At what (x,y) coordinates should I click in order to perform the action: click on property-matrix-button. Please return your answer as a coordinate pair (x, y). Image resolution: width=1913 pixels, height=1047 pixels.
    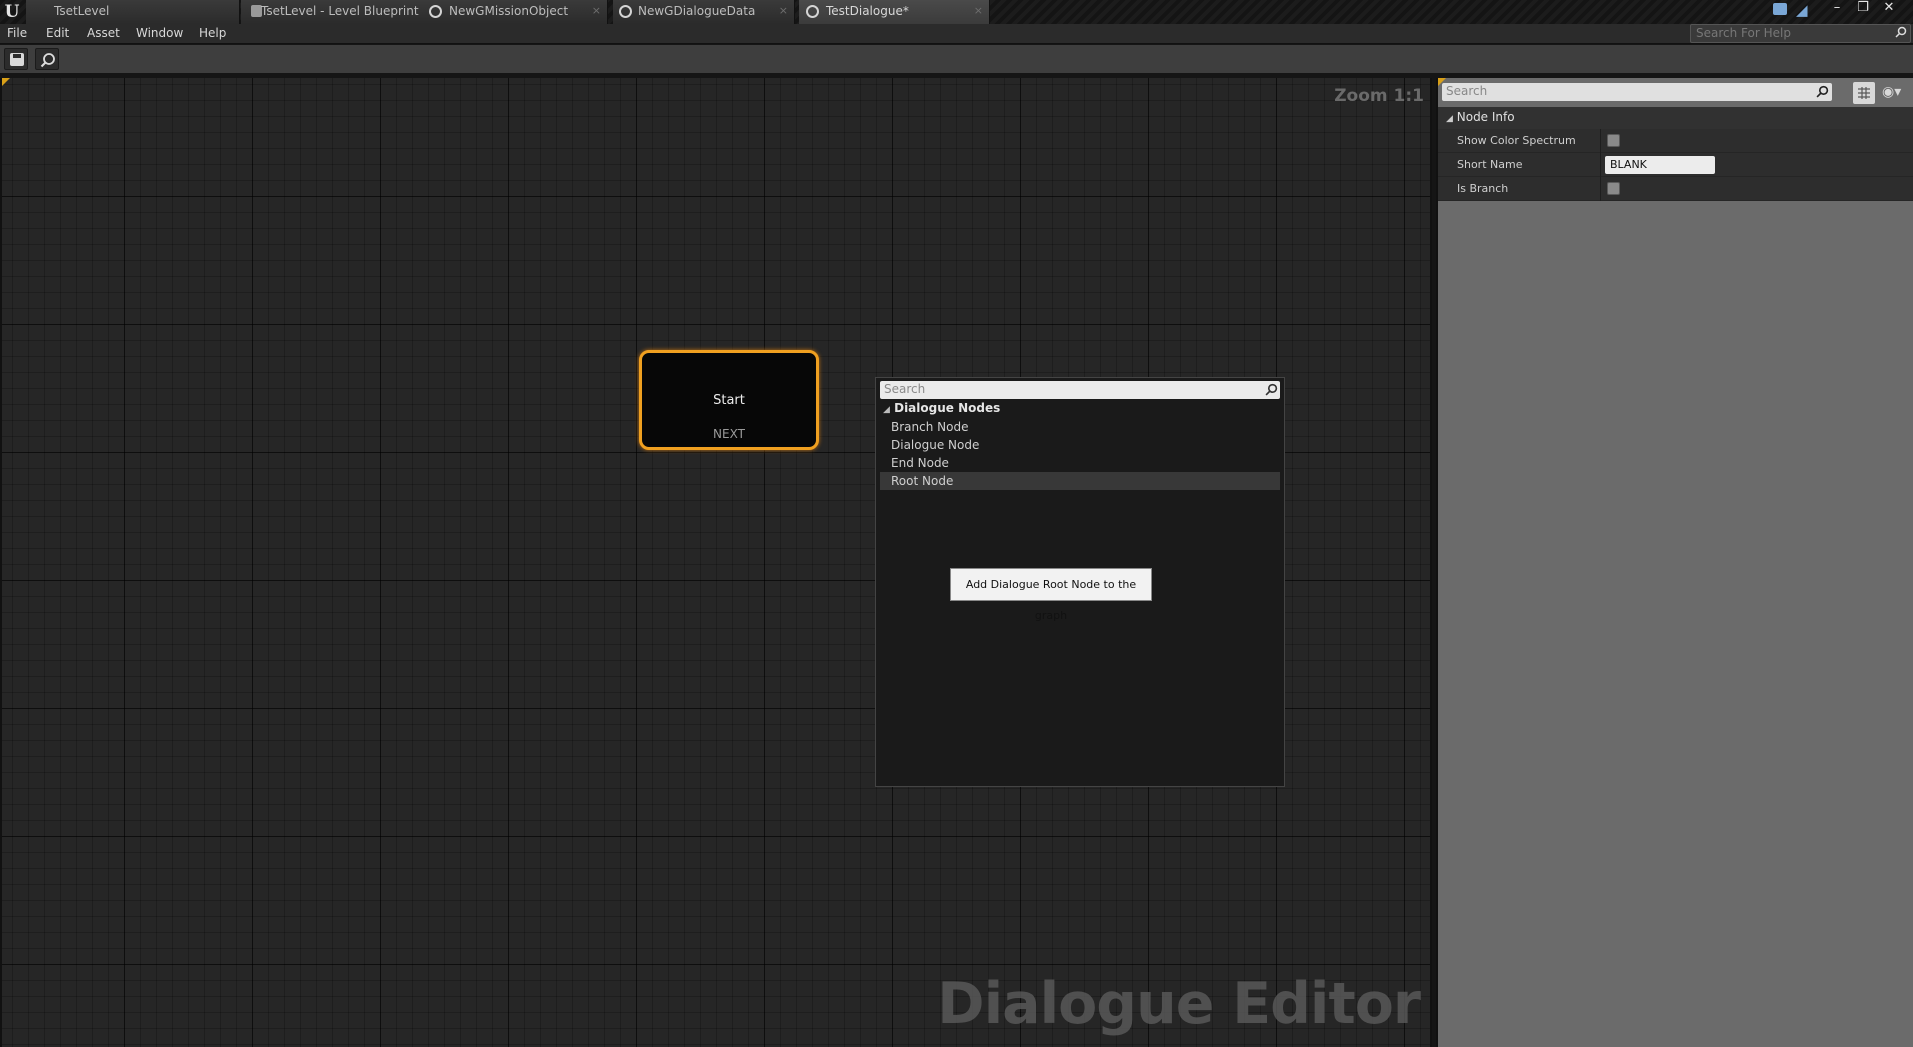
    Looking at the image, I should click on (1864, 93).